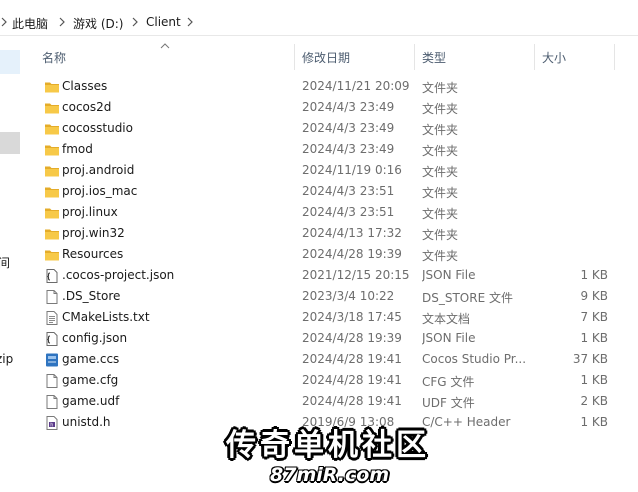  I want to click on json-file-icon, so click(52, 276).